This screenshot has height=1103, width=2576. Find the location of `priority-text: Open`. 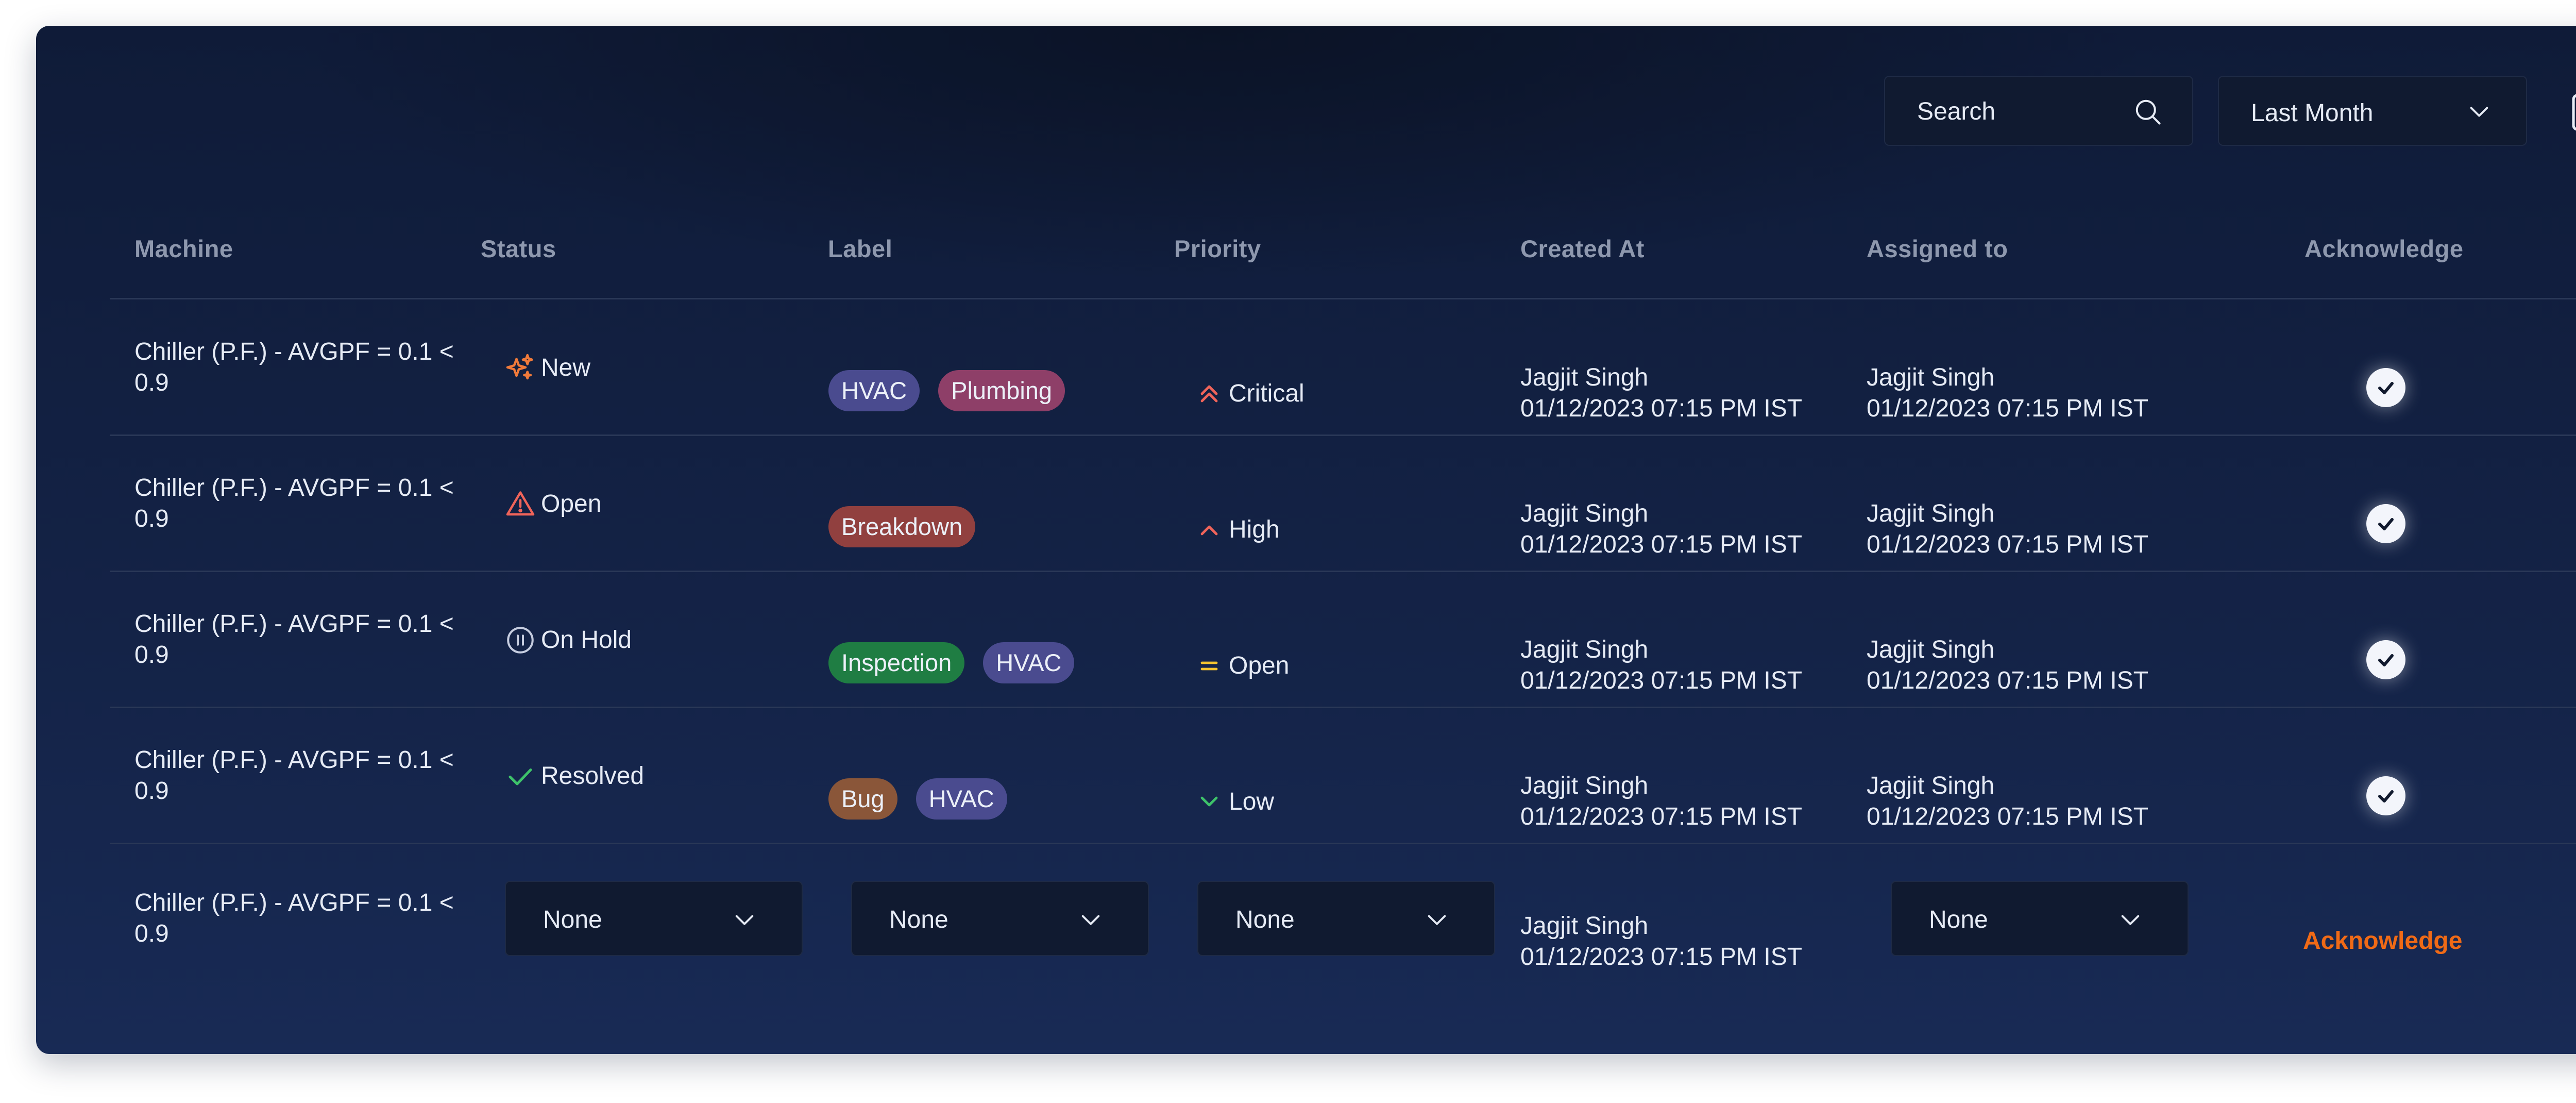

priority-text: Open is located at coordinates (1259, 665).